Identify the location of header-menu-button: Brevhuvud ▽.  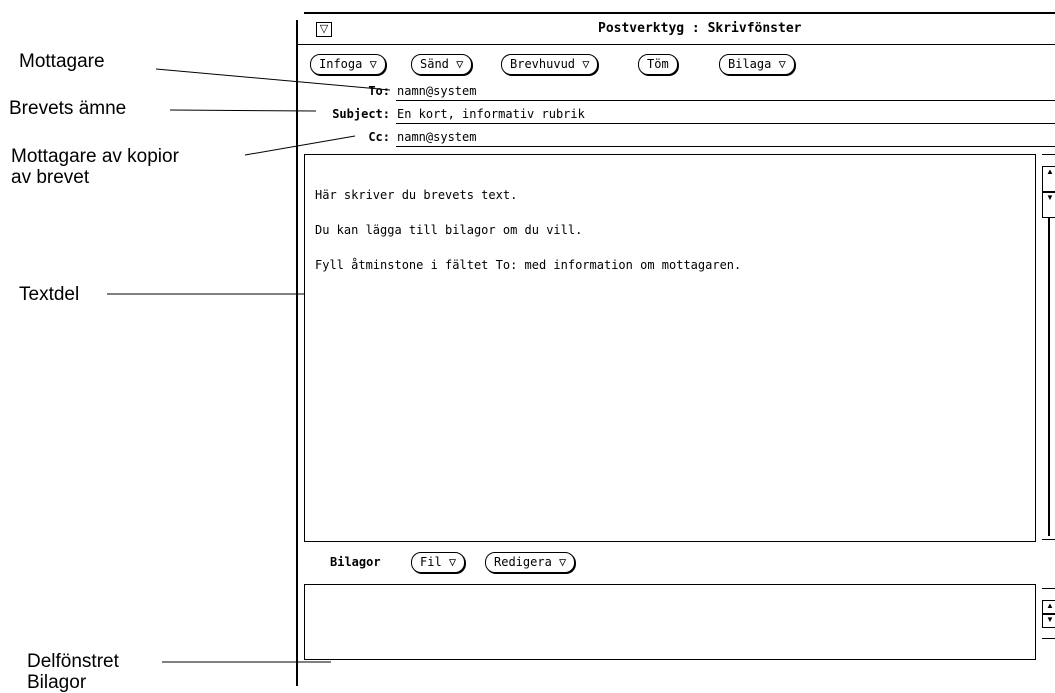
(550, 64).